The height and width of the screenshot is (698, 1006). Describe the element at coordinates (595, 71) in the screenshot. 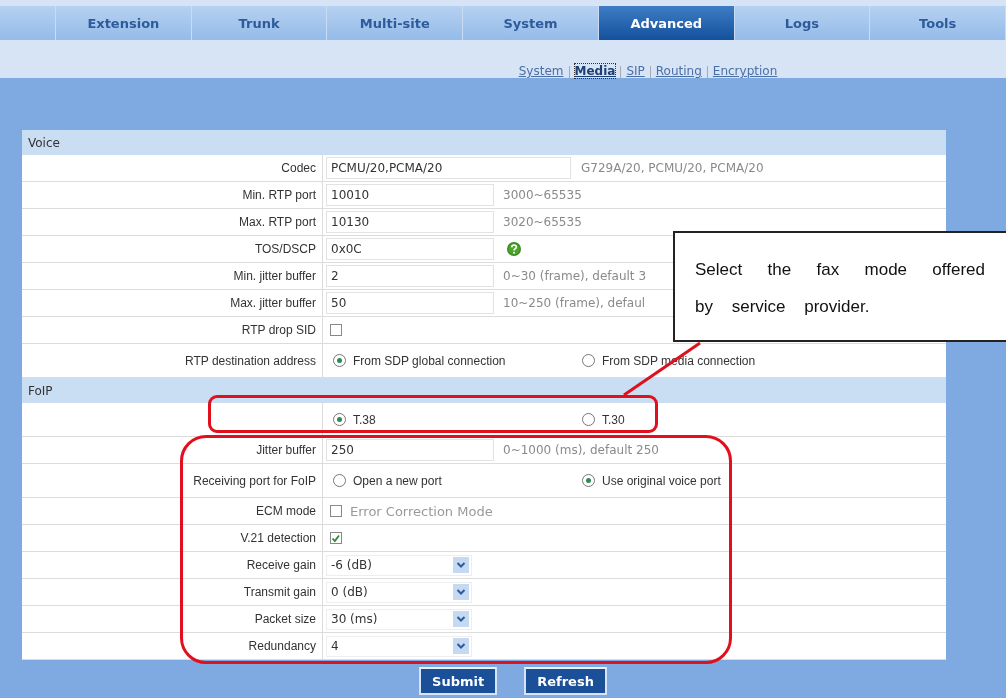

I see `sub-nav-link: Media` at that location.